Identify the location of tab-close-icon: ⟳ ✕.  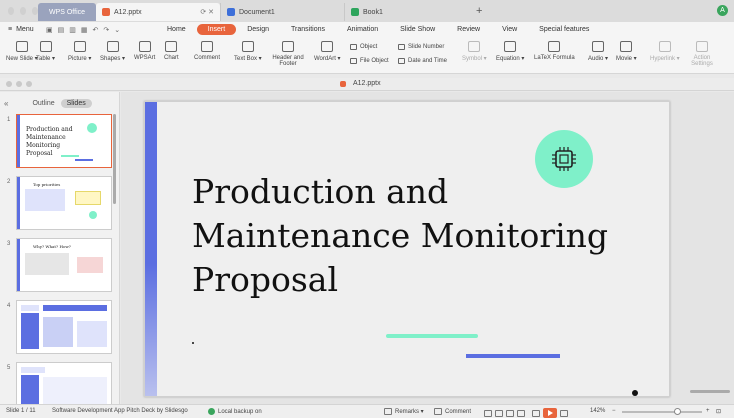
(207, 12).